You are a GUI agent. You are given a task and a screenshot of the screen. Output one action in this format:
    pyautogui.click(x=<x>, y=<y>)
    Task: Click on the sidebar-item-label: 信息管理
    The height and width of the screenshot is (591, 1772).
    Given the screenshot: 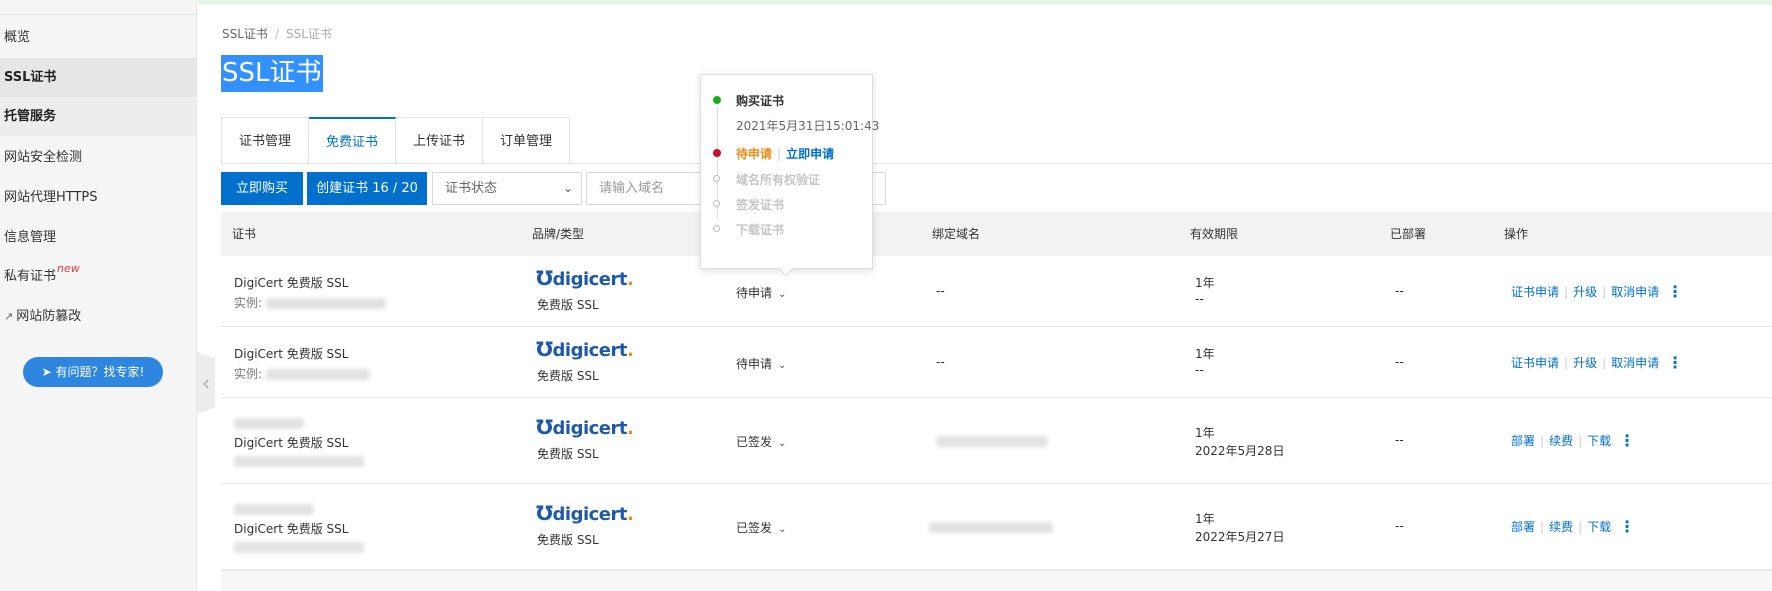 What is the action you would take?
    pyautogui.click(x=30, y=237)
    